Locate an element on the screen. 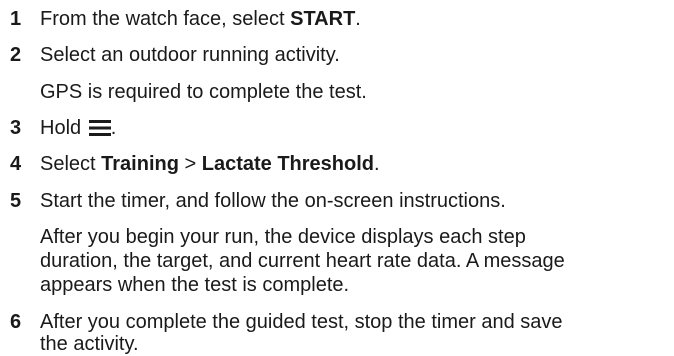 This screenshot has height=356, width=674. step-text: Select an outdoor running activity. is located at coordinates (190, 55).